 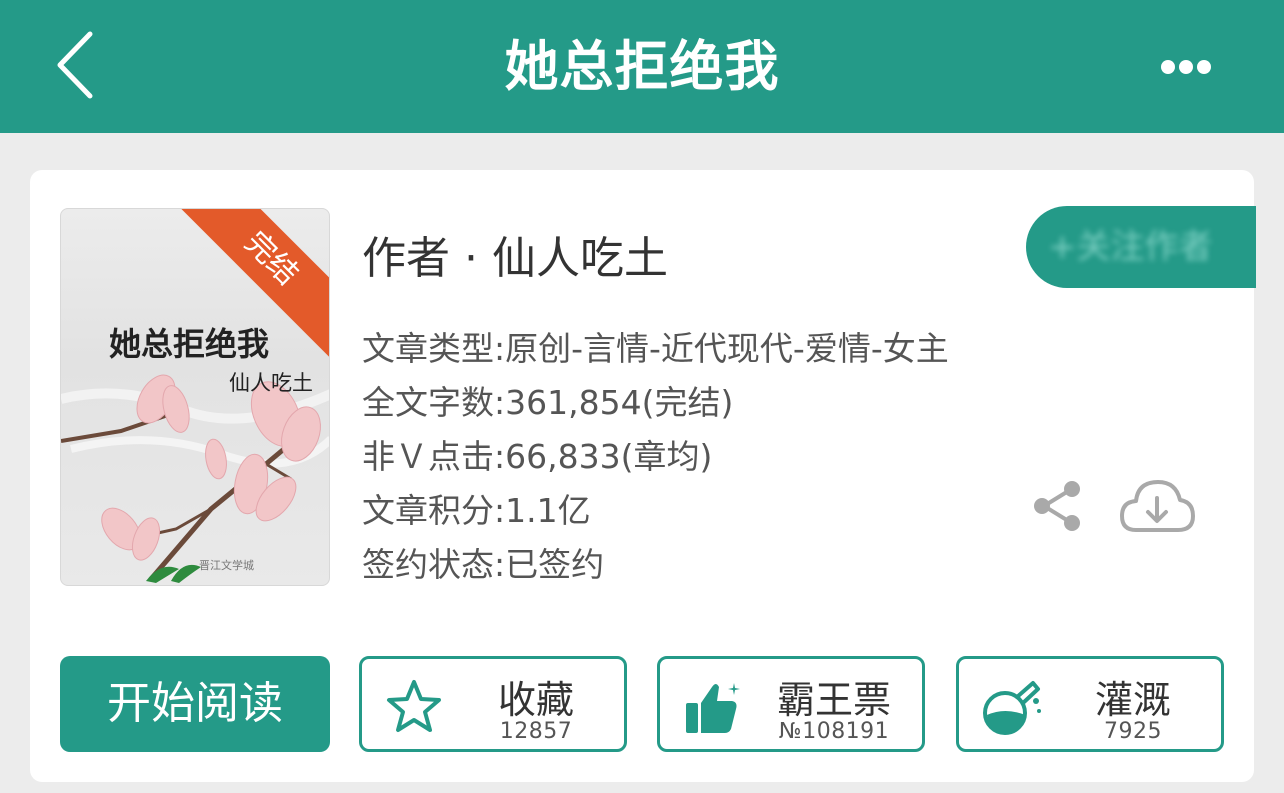 What do you see at coordinates (1012, 708) in the screenshot?
I see `flask-icon` at bounding box center [1012, 708].